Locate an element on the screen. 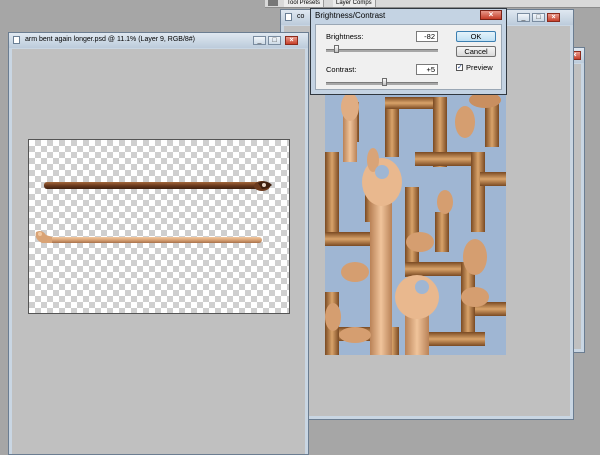  contrast-slider-thumb is located at coordinates (384, 82).